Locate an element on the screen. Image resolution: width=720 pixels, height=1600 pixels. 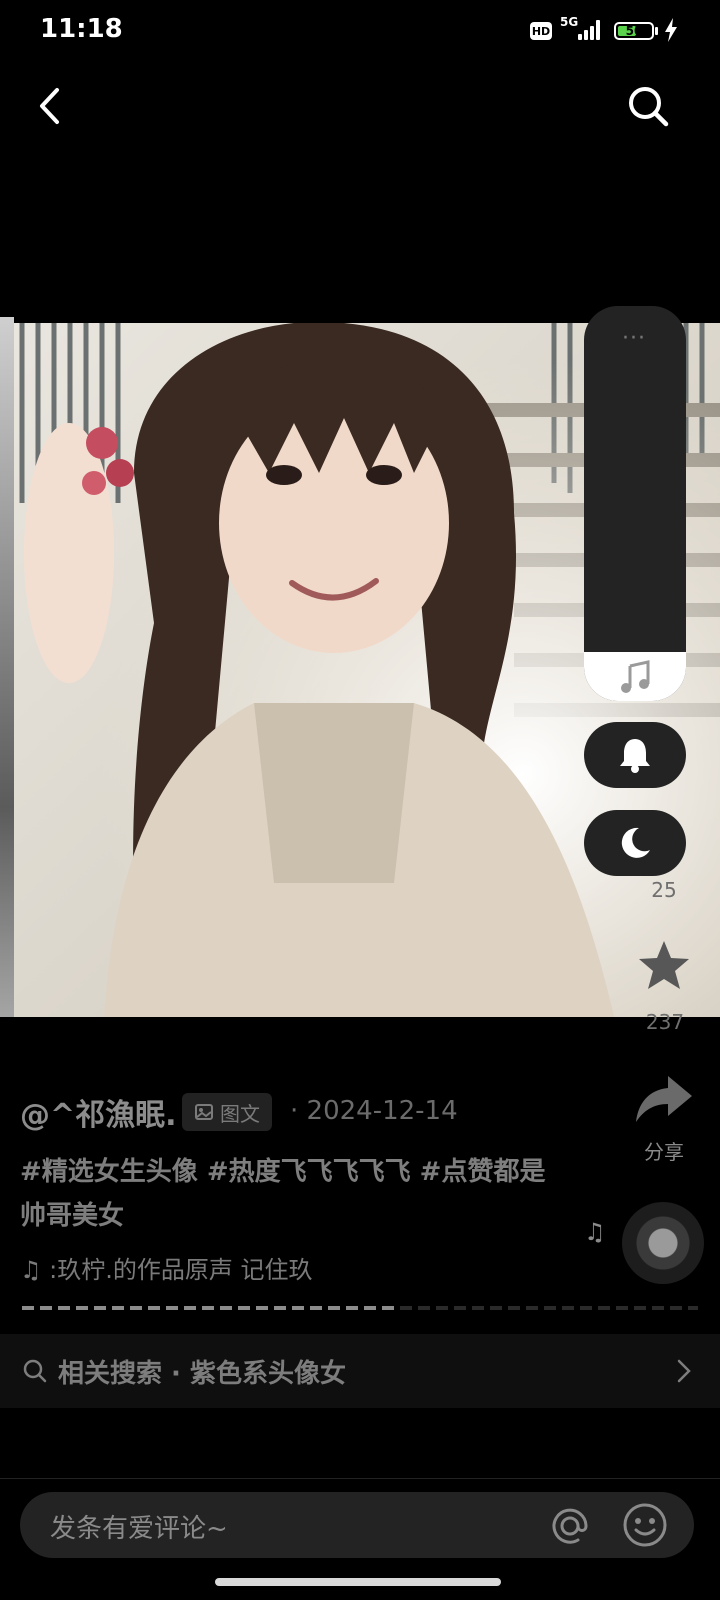
at-icon is located at coordinates (570, 1526).